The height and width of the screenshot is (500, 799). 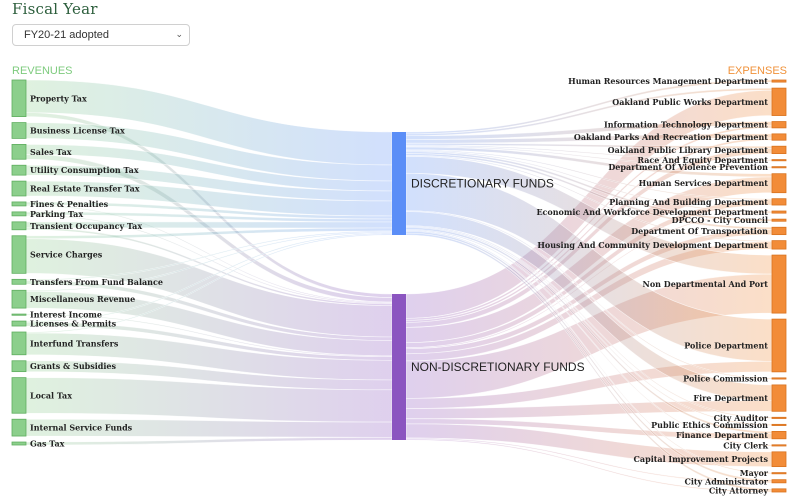 What do you see at coordinates (779, 481) in the screenshot?
I see `node-city-administrator` at bounding box center [779, 481].